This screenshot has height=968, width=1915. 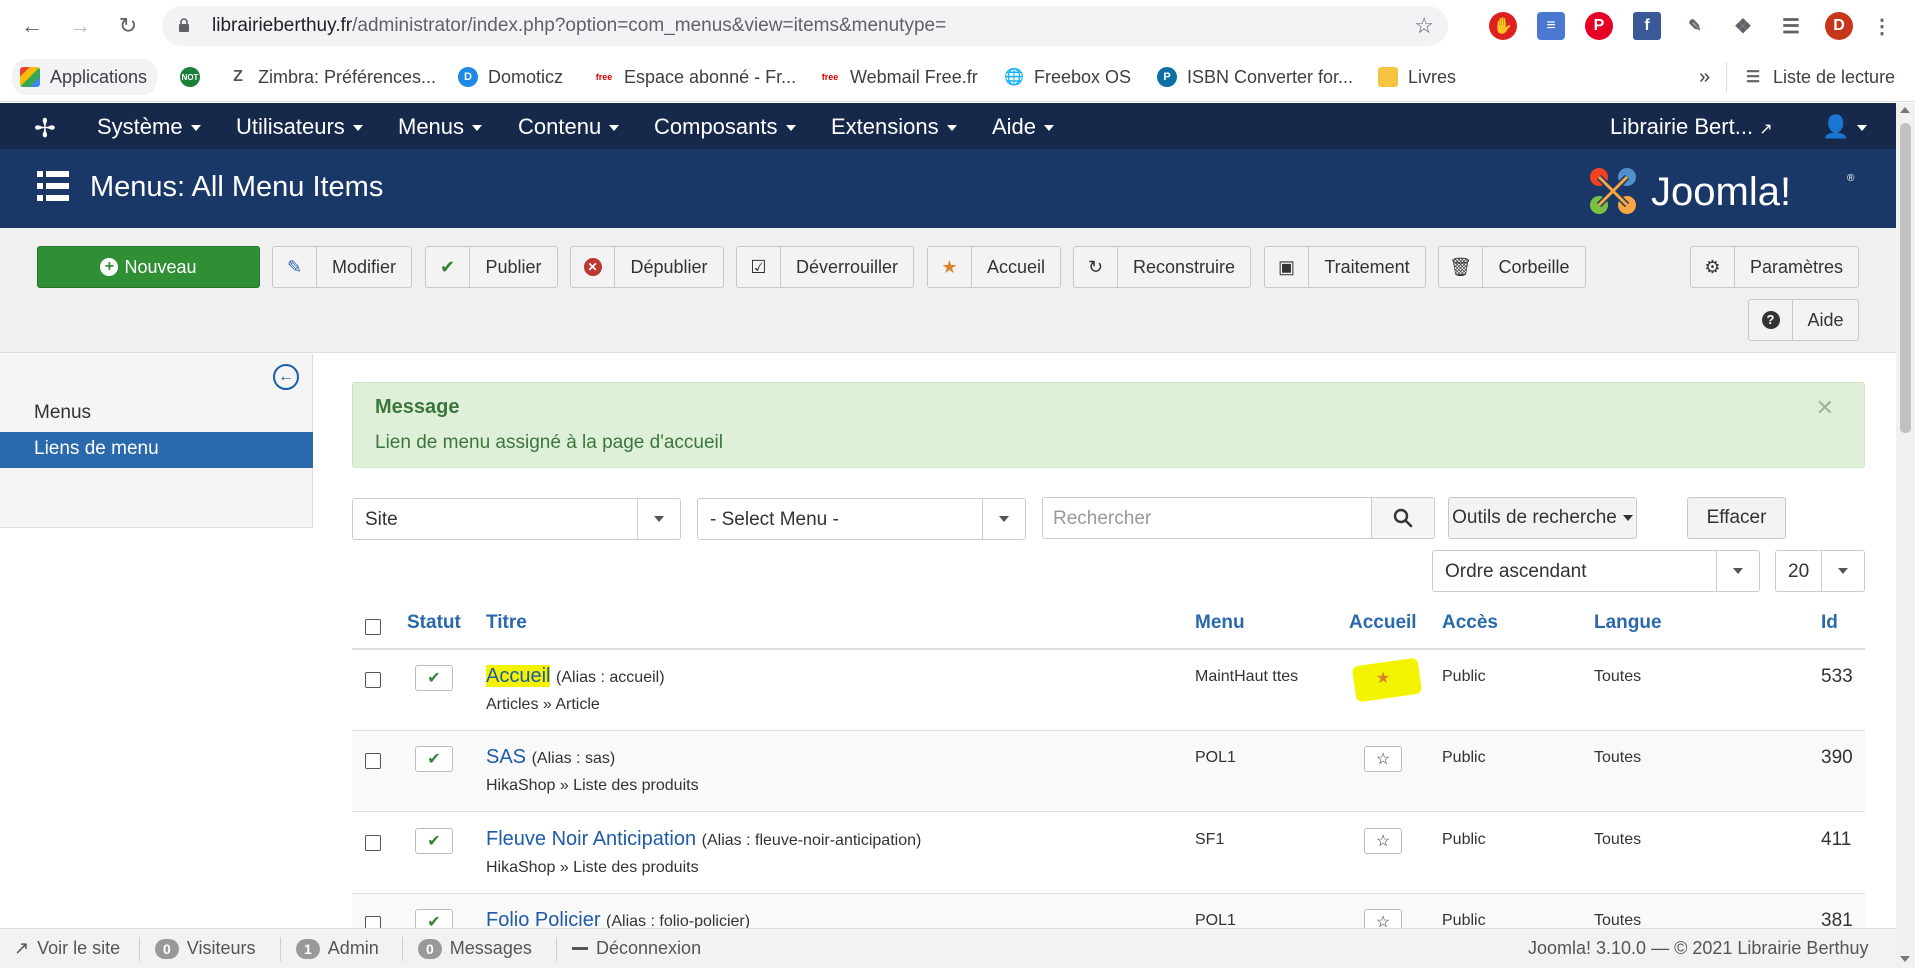 What do you see at coordinates (825, 267) in the screenshot?
I see `checkin-button: ☑ Déverrouiller` at bounding box center [825, 267].